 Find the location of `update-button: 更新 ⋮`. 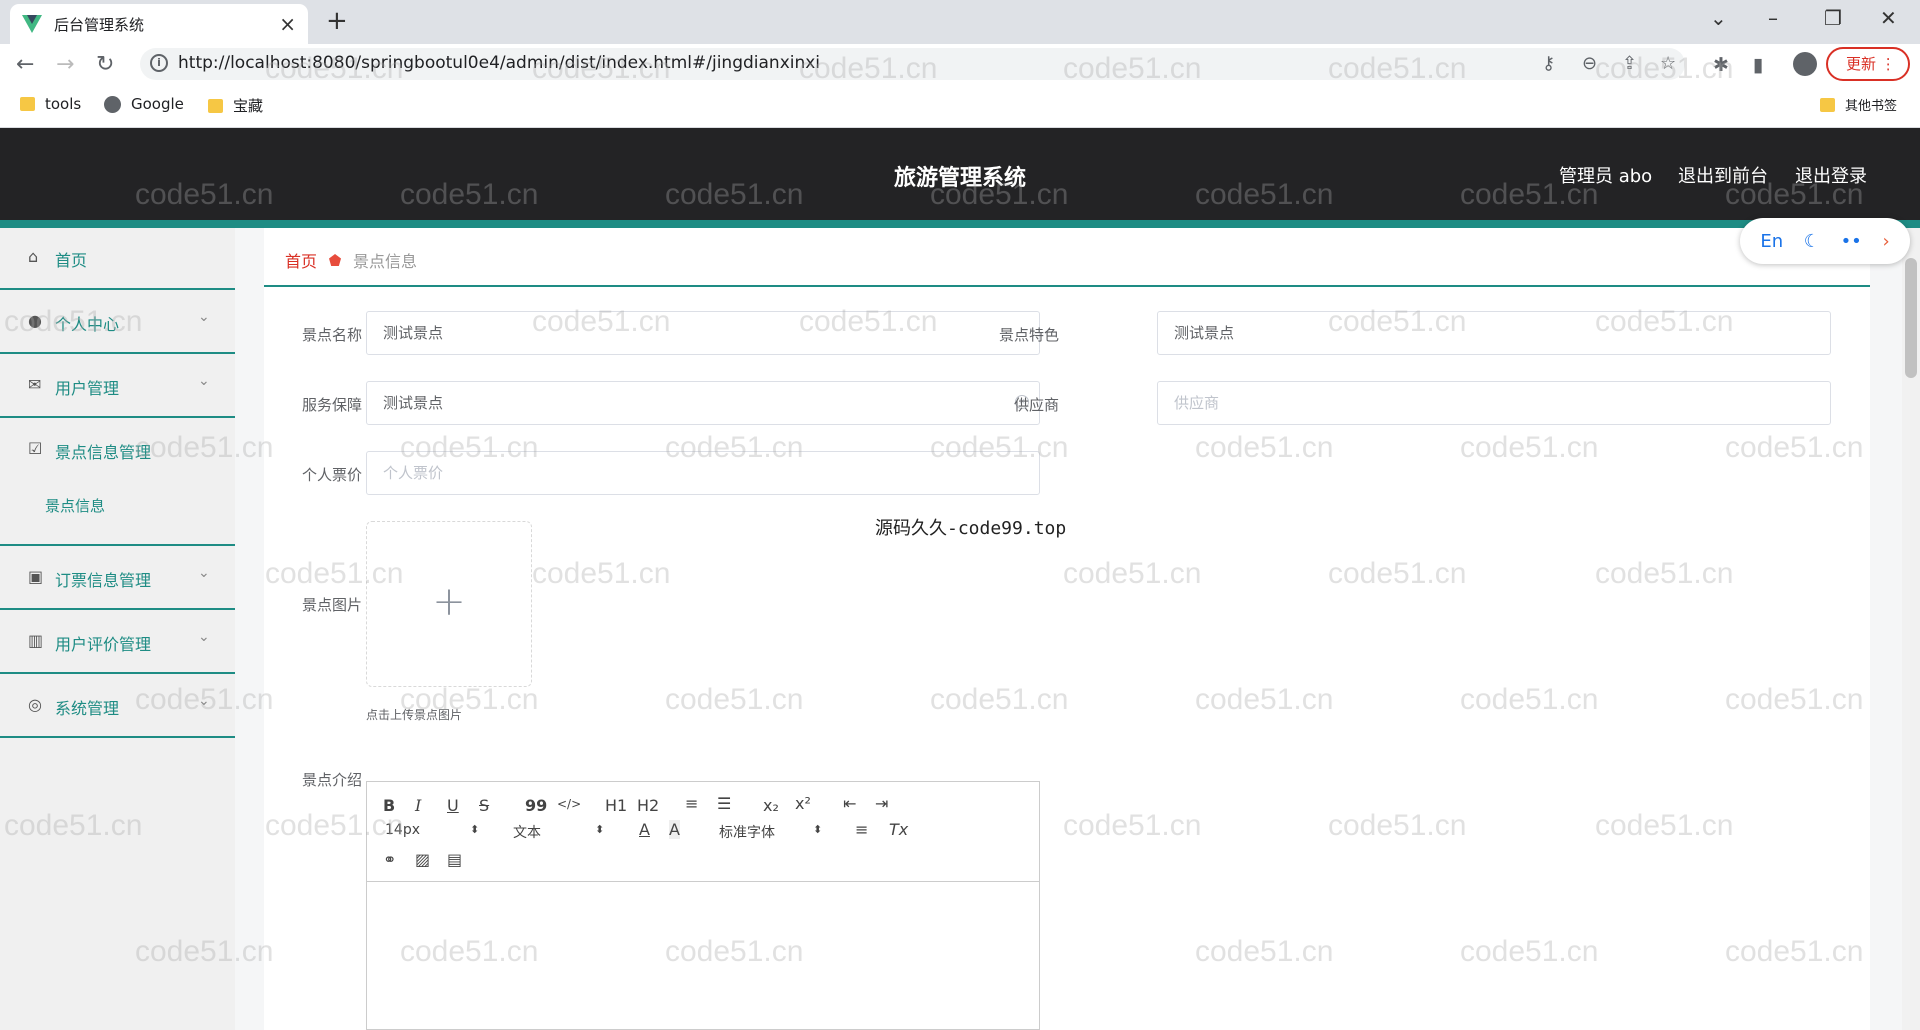

update-button: 更新 ⋮ is located at coordinates (1868, 64).